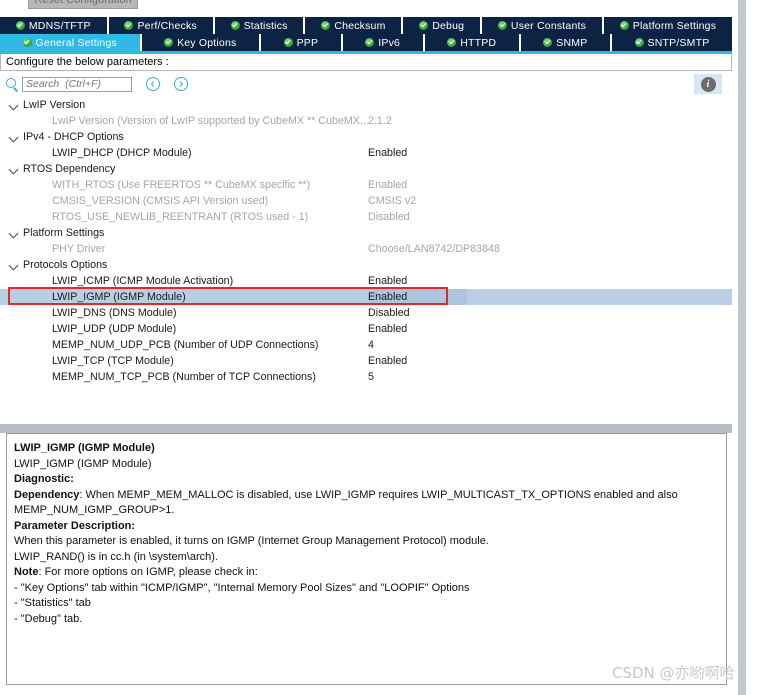 This screenshot has width=759, height=695. Describe the element at coordinates (64, 233) in the screenshot. I see `row-label: Platform Settings` at that location.